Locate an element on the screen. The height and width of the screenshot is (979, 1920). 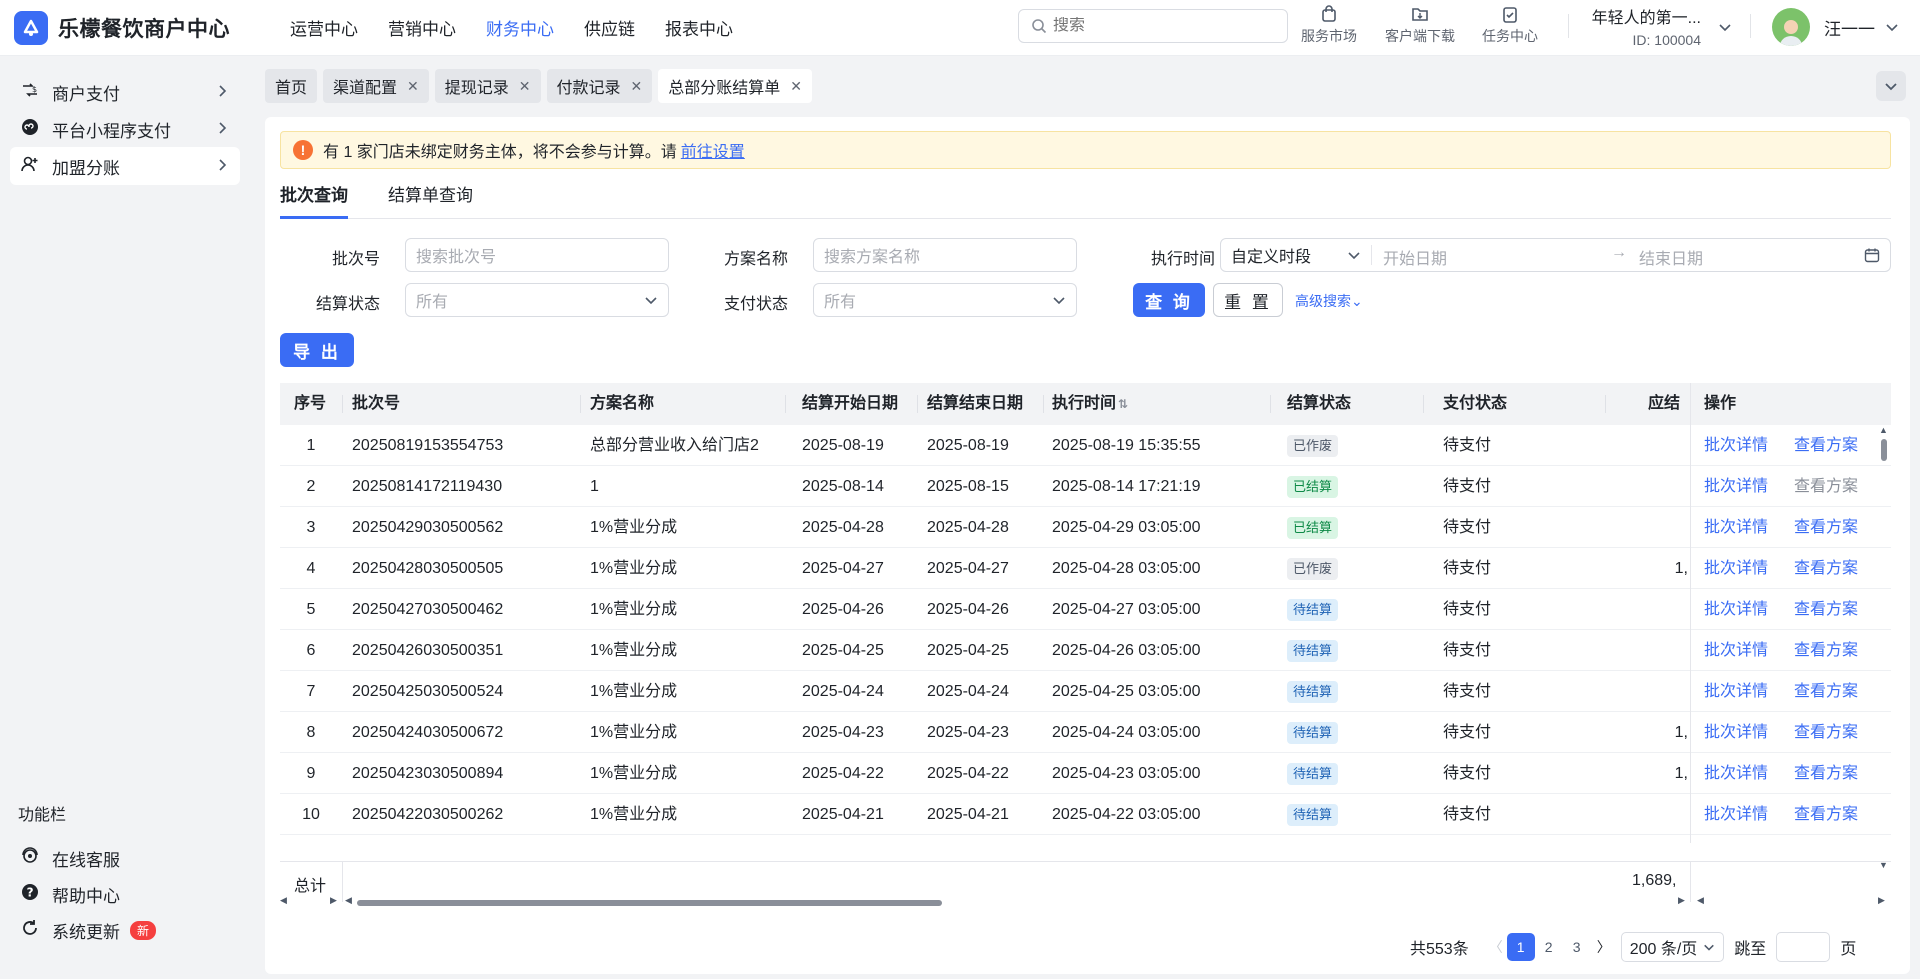
next-page-icon: 〉 is located at coordinates (1604, 947).